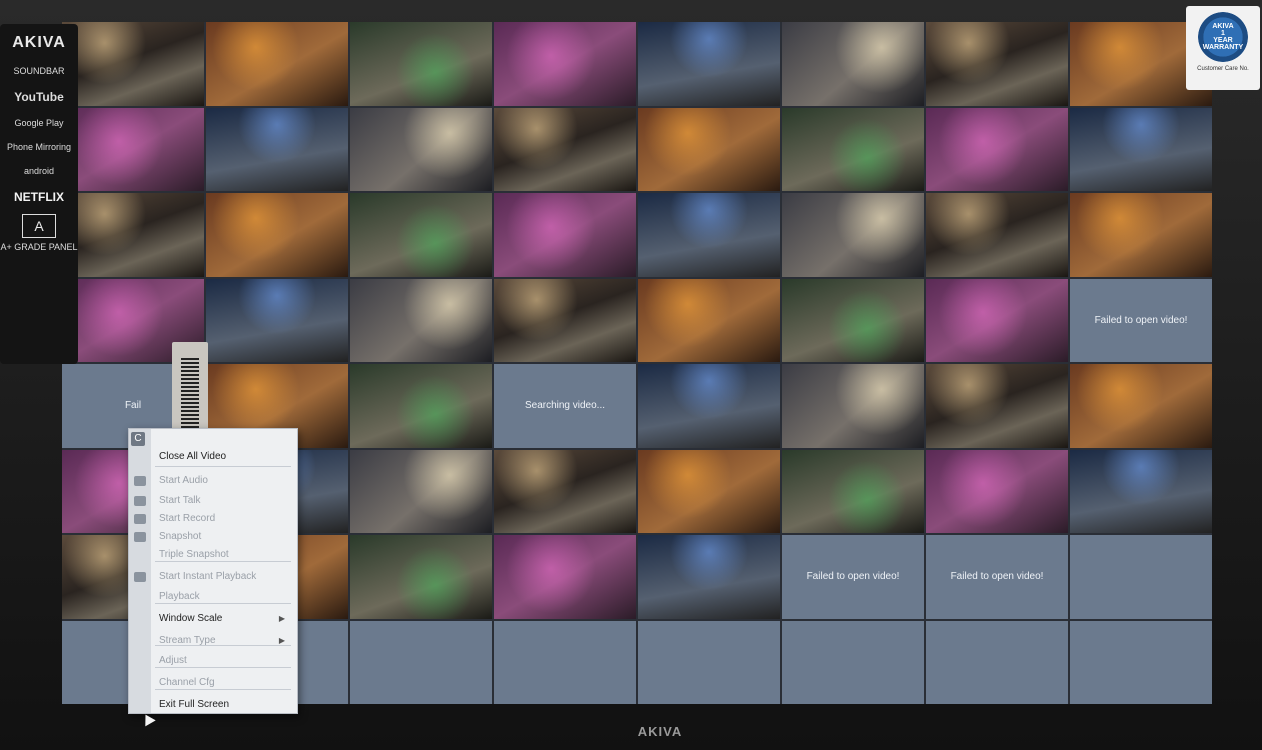  Describe the element at coordinates (187, 682) in the screenshot. I see `menu-item-label: Channel Cfg` at that location.